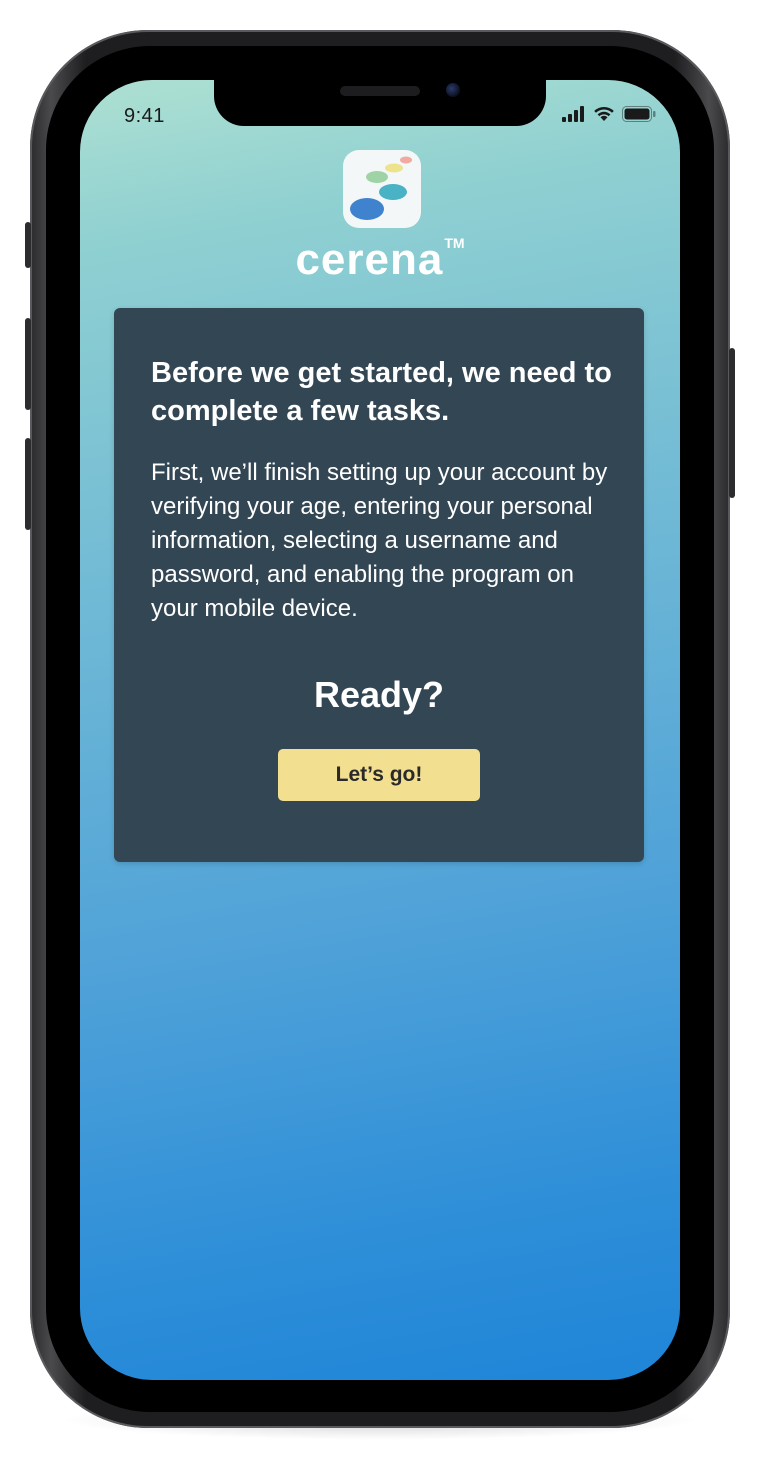  Describe the element at coordinates (380, 103) in the screenshot. I see `notch` at that location.